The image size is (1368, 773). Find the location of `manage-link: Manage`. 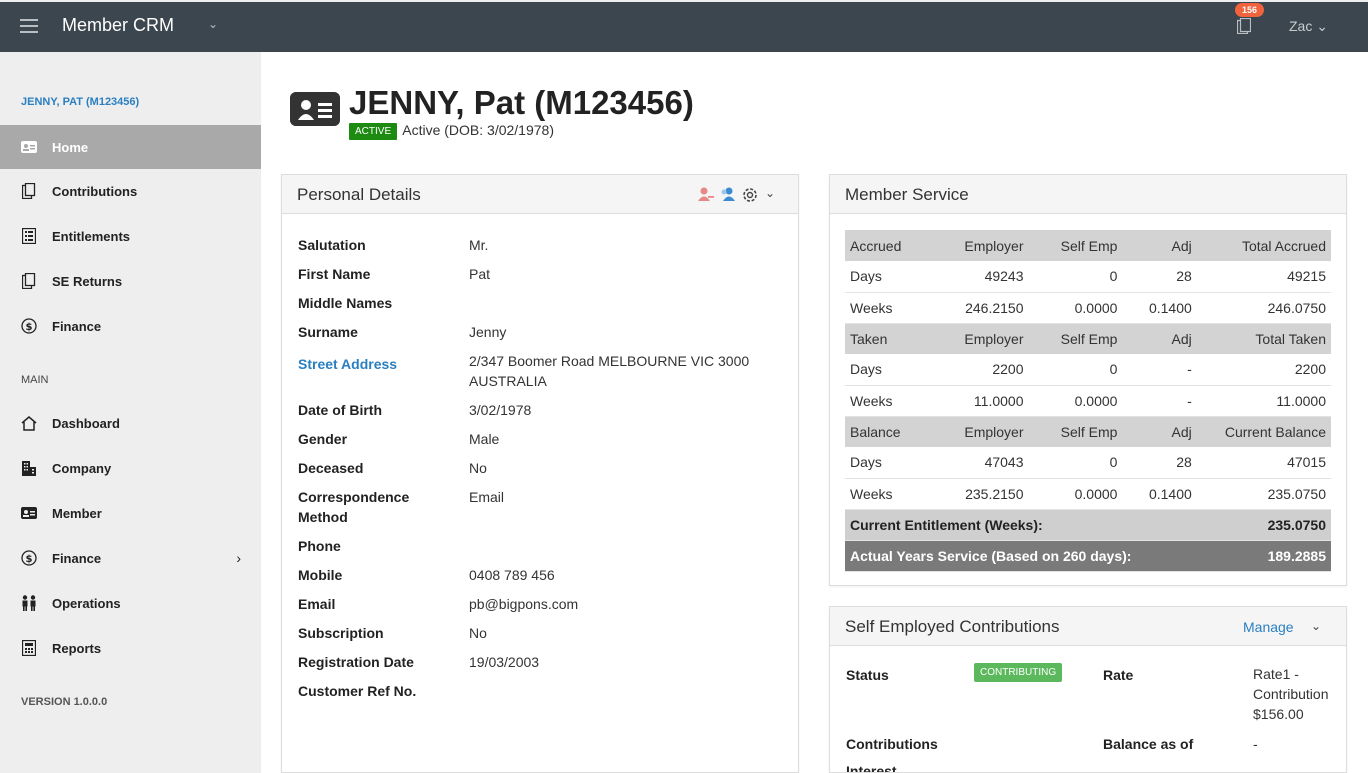

manage-link: Manage is located at coordinates (1268, 627).